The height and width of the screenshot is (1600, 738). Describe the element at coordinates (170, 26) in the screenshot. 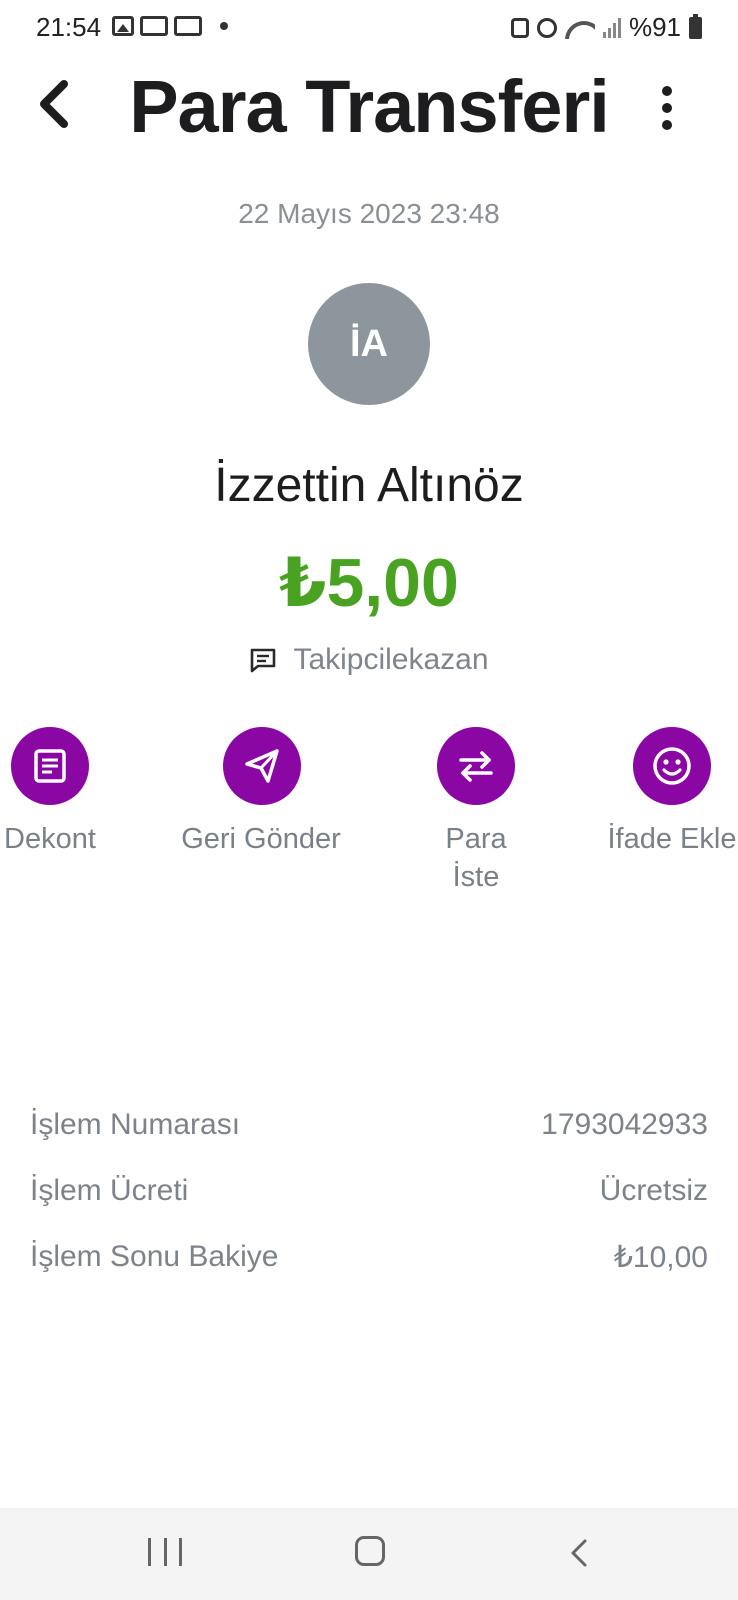

I see `notification-icons` at that location.